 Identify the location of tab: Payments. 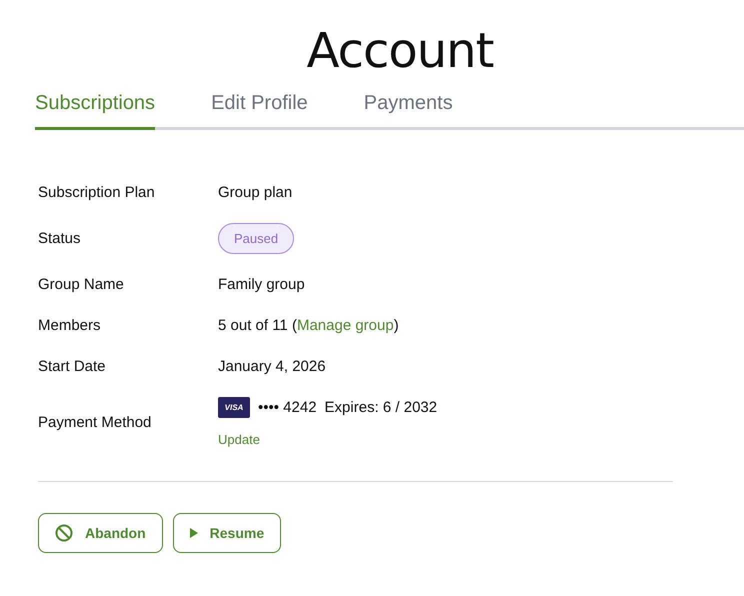
(408, 111).